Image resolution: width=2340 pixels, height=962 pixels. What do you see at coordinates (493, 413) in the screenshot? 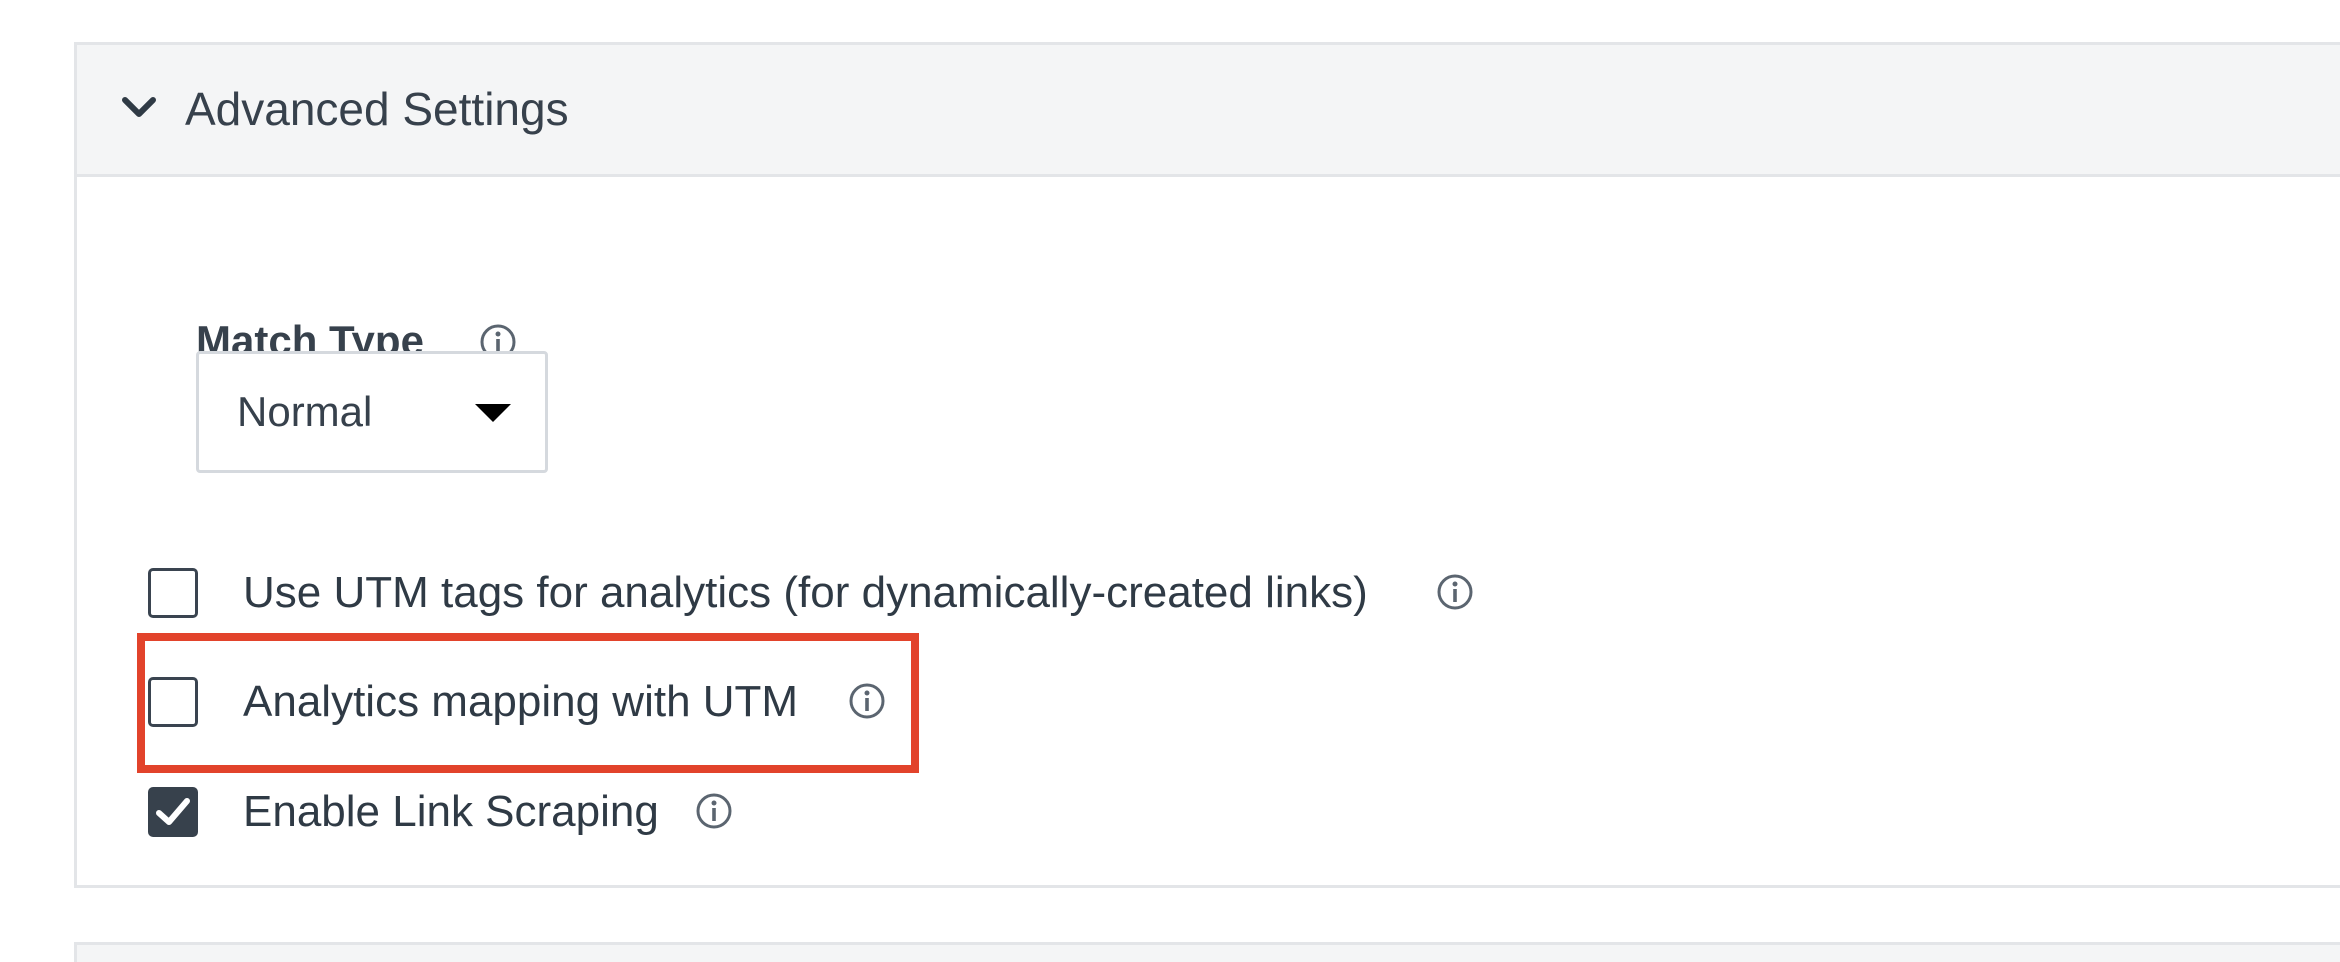
I see `caret-down-icon` at bounding box center [493, 413].